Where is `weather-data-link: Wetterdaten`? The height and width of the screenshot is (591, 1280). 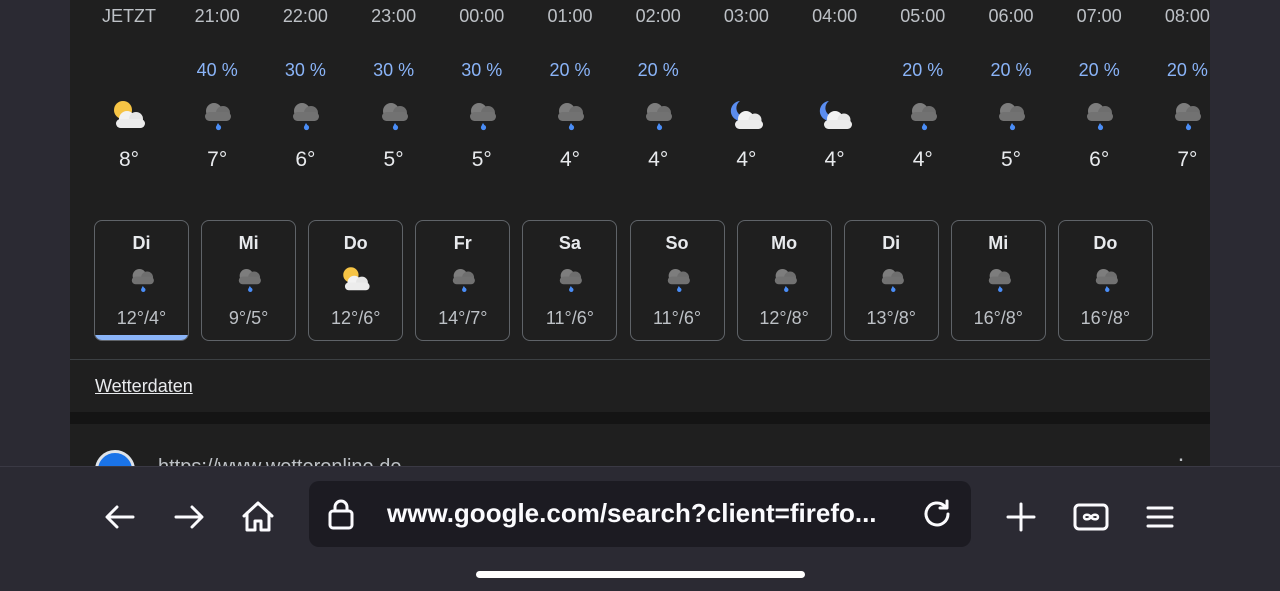
weather-data-link: Wetterdaten is located at coordinates (144, 386).